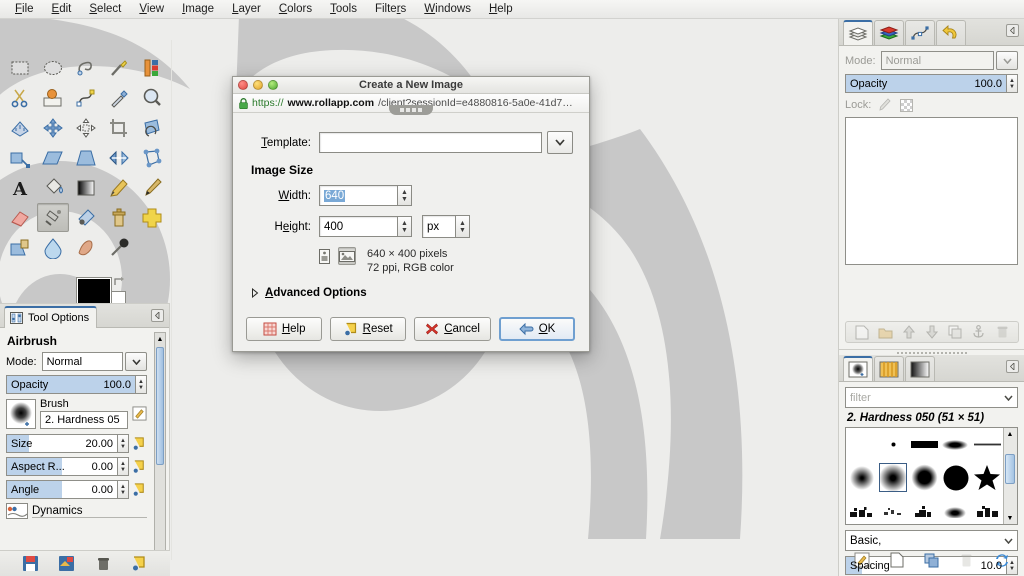  What do you see at coordinates (119, 217) in the screenshot?
I see `tool-clone` at bounding box center [119, 217].